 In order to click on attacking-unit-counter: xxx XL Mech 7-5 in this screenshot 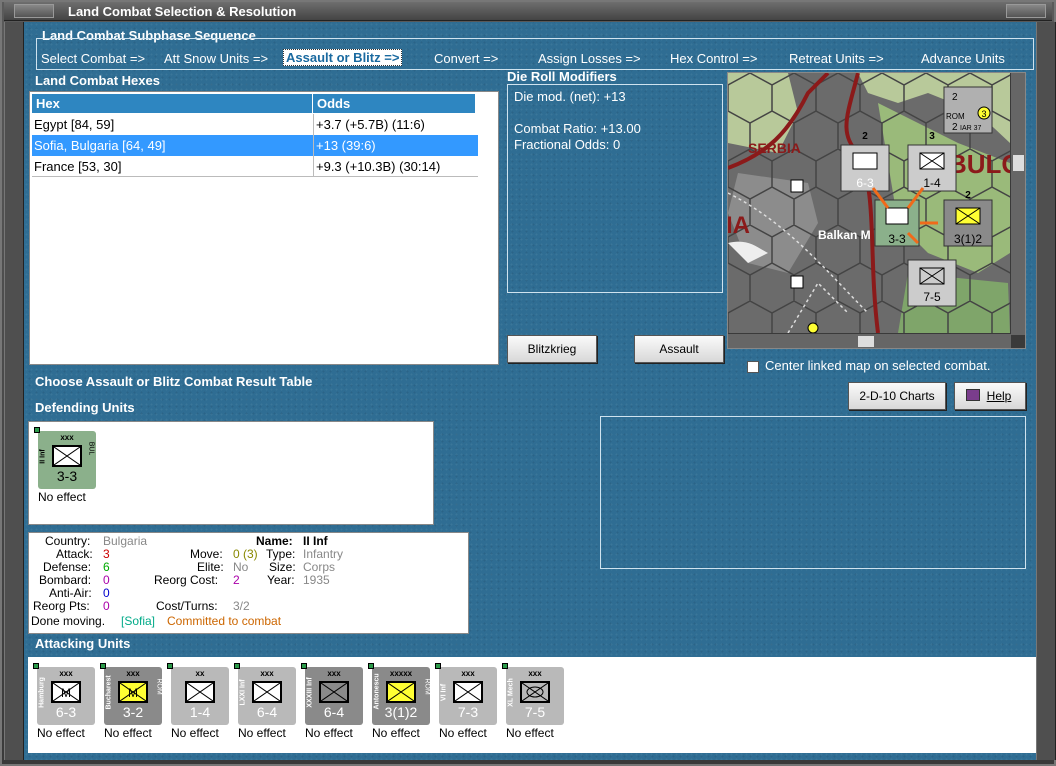, I will do `click(533, 694)`.